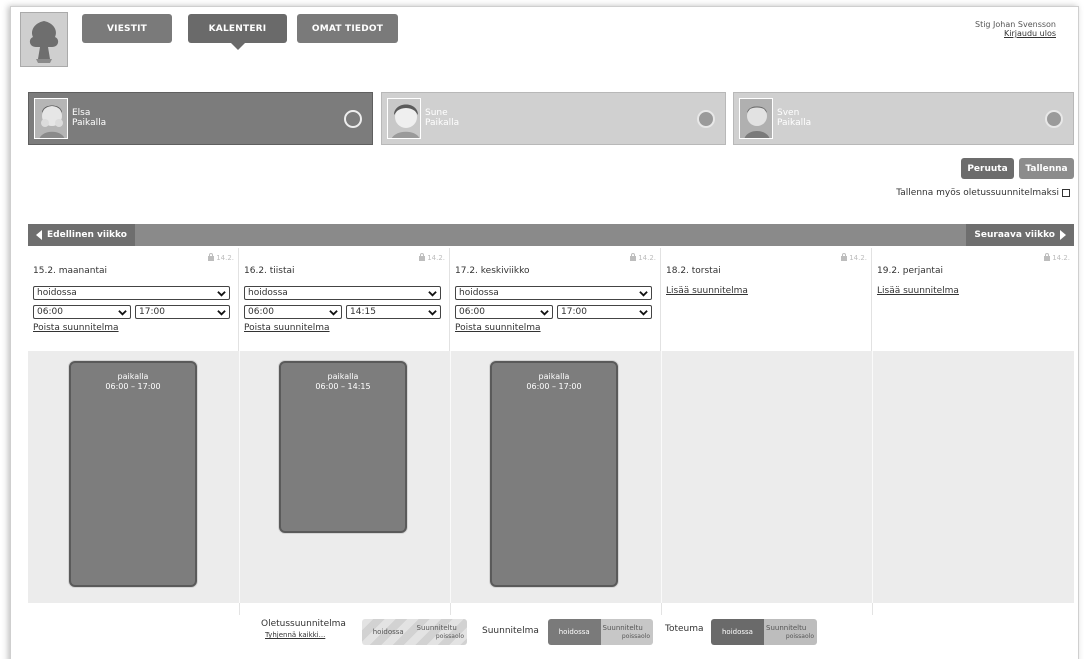  What do you see at coordinates (237, 46) in the screenshot?
I see `active-nav-indicator` at bounding box center [237, 46].